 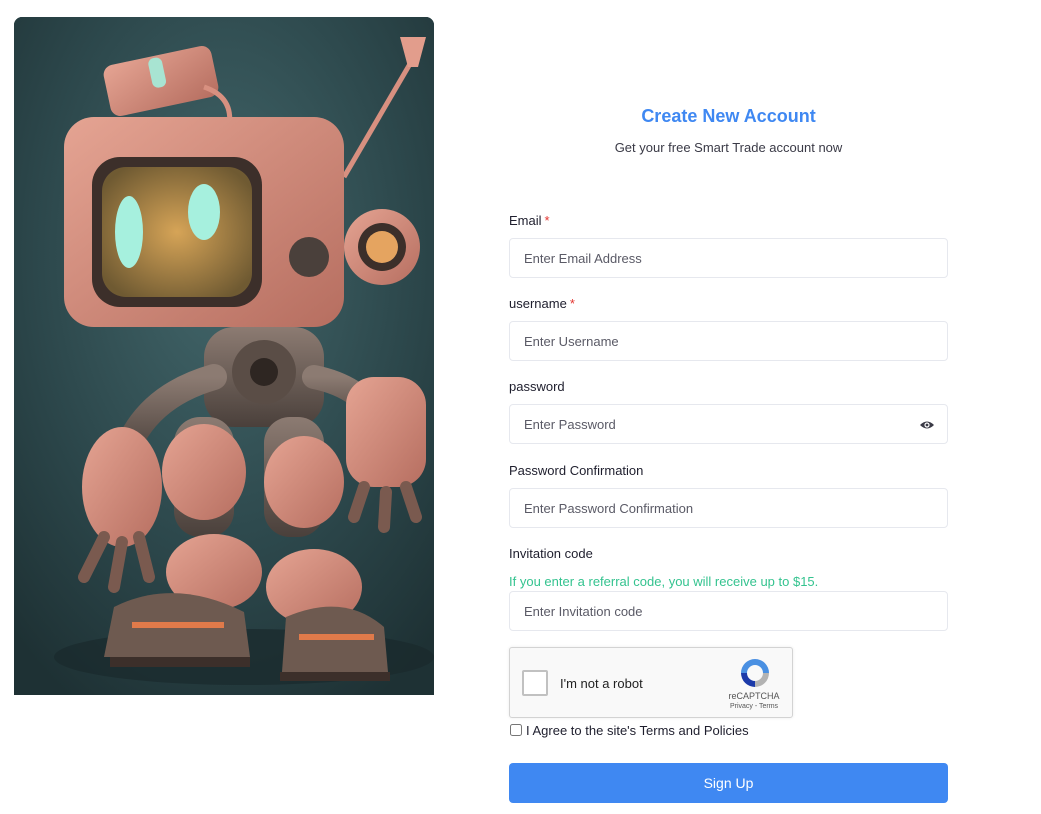 I want to click on terms-label: I Agree to the site's Terms and Policies, so click(x=637, y=730).